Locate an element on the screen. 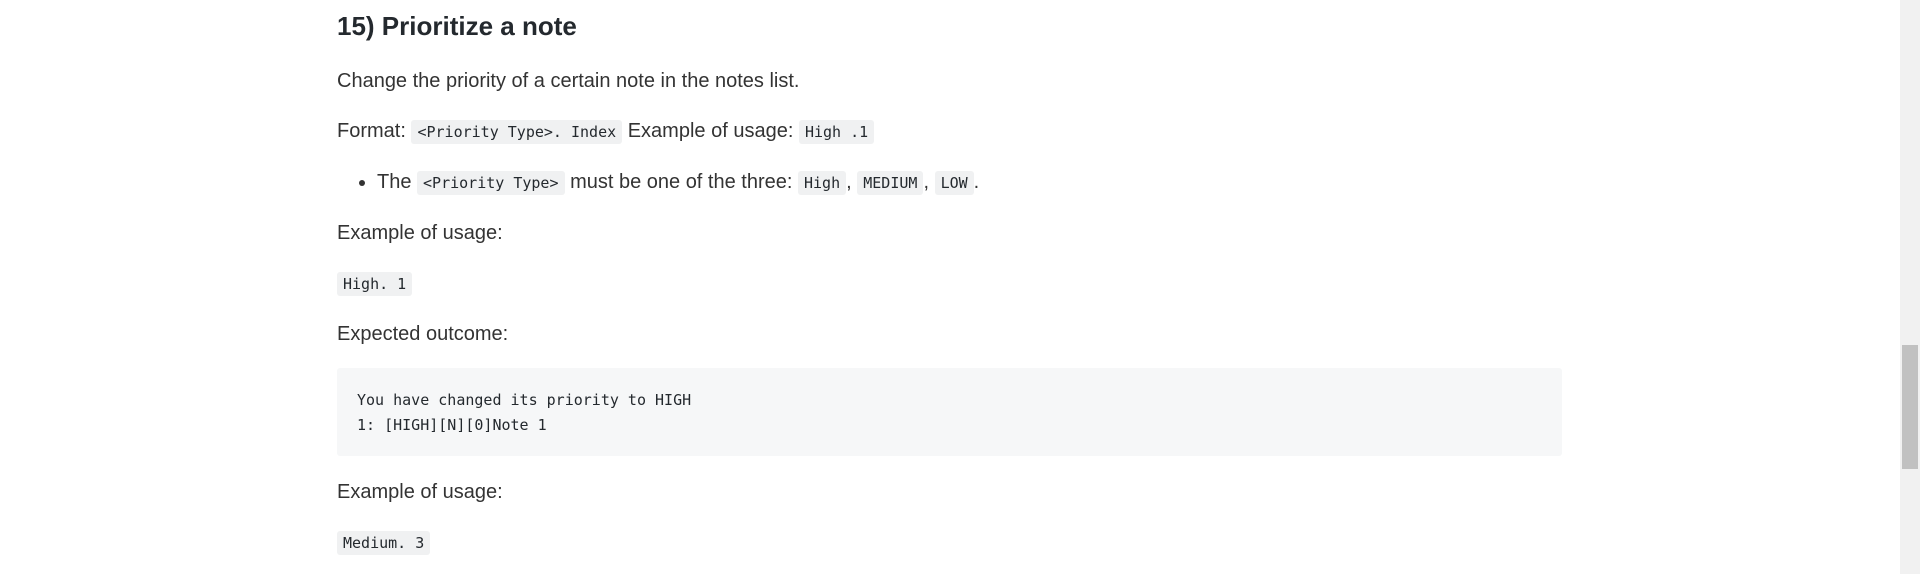  outcome-line-1: You have changed its priority to HIGH is located at coordinates (524, 400).